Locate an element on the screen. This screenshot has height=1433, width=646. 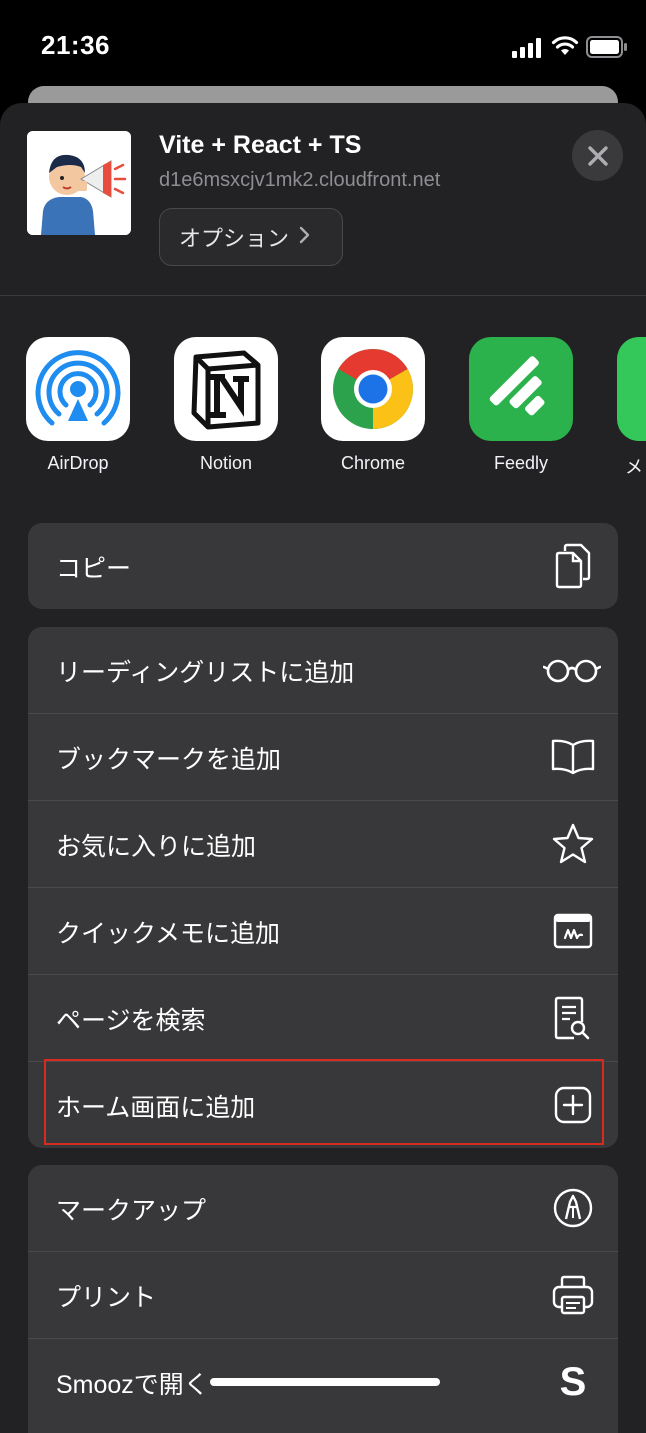
chevron-right-icon is located at coordinates (305, 237).